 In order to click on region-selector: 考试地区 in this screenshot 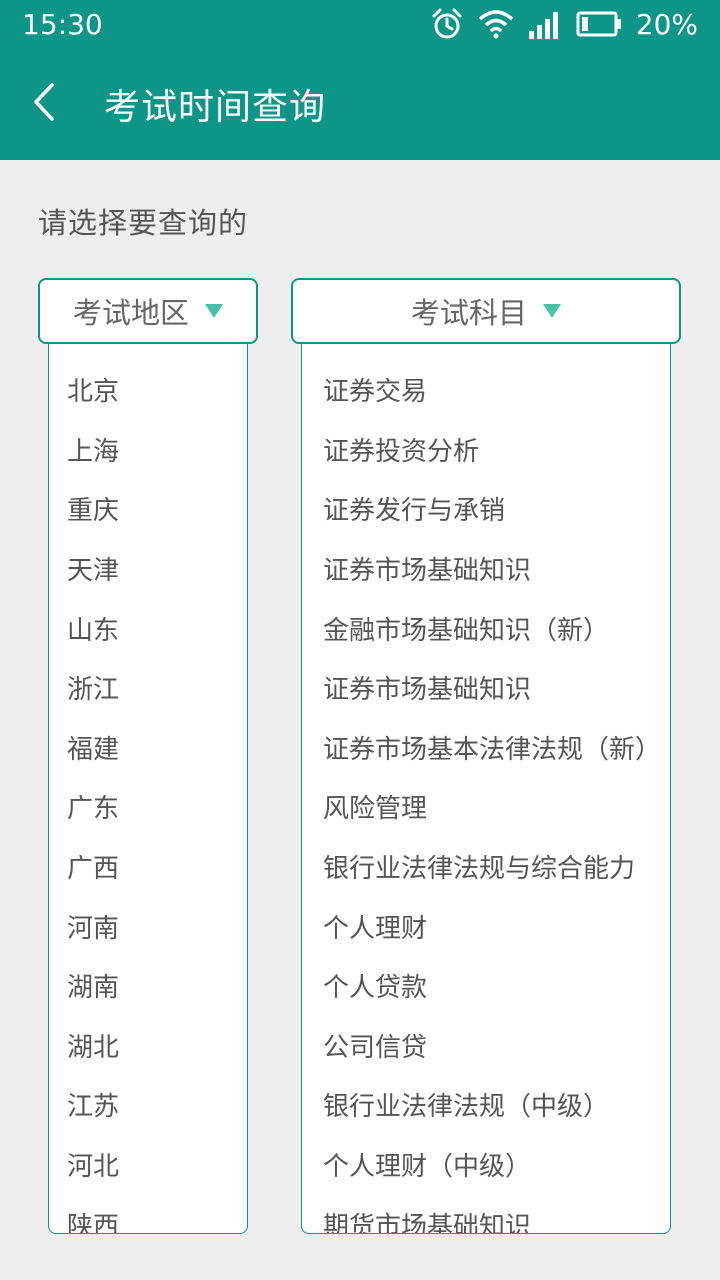, I will do `click(148, 311)`.